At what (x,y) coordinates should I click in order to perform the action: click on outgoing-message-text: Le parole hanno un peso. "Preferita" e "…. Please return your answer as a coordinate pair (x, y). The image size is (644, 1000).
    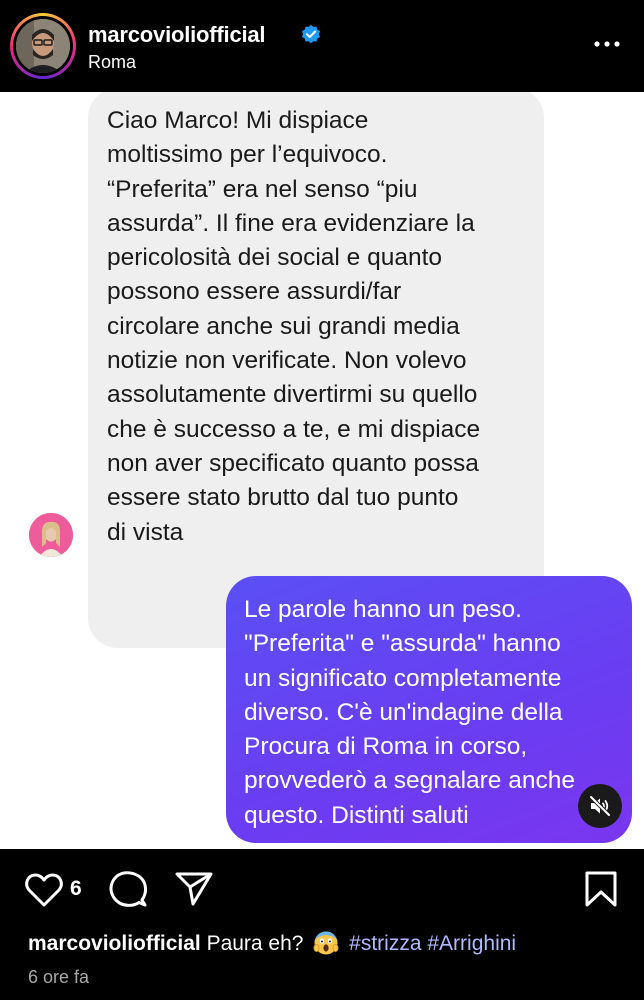
    Looking at the image, I should click on (409, 712).